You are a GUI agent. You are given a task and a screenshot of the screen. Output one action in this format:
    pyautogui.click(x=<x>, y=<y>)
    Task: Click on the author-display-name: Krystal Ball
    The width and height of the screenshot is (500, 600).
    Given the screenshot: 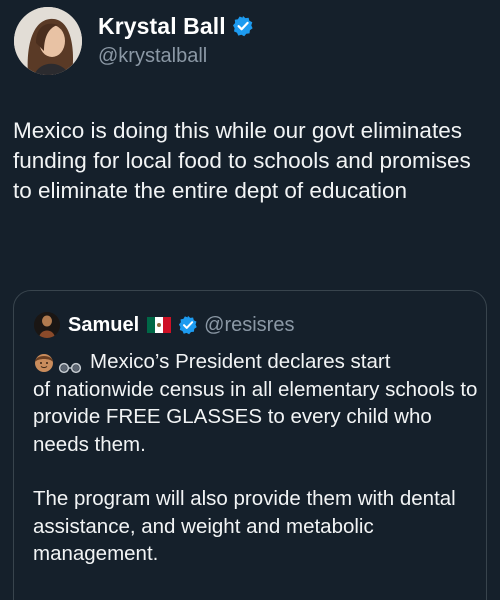 What is the action you would take?
    pyautogui.click(x=162, y=26)
    